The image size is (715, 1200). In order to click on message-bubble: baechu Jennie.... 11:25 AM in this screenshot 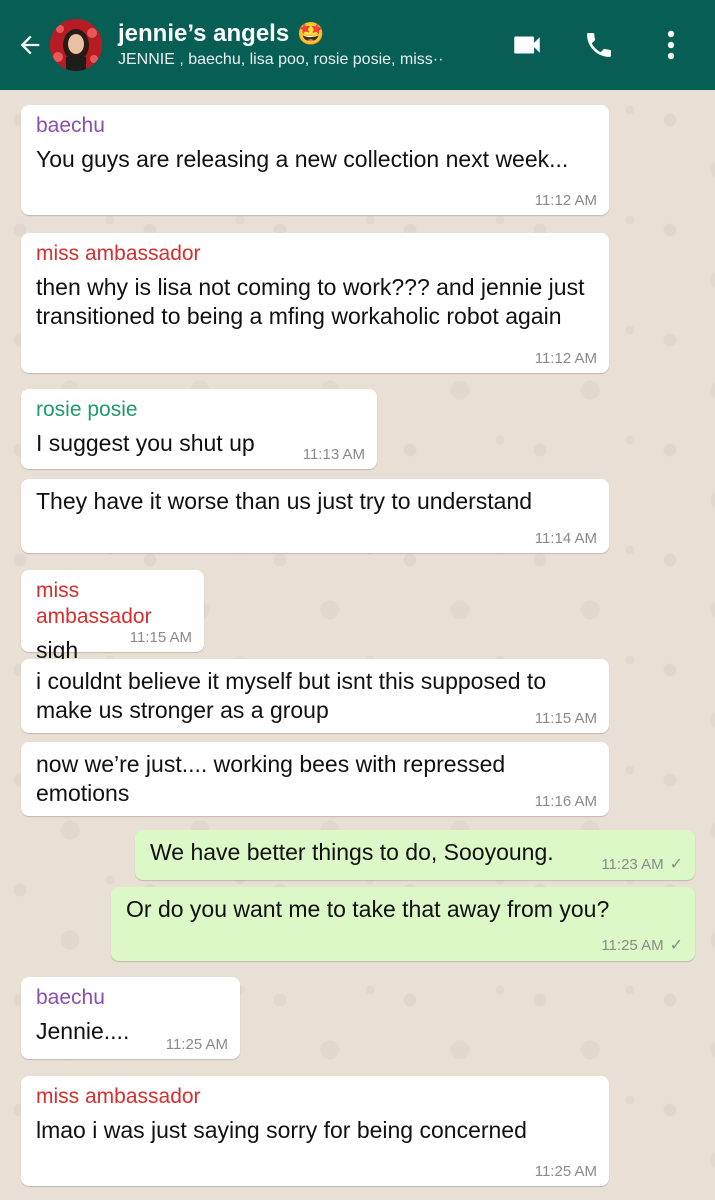, I will do `click(130, 1018)`.